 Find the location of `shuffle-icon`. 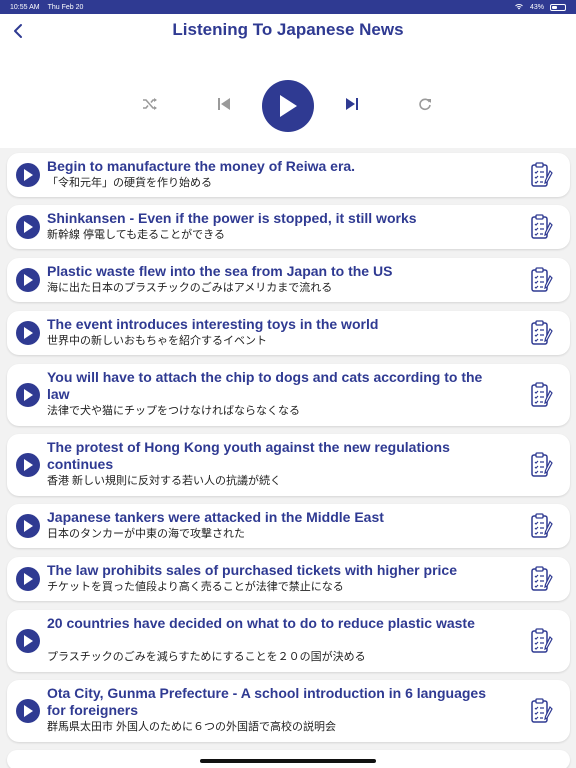

shuffle-icon is located at coordinates (150, 104).